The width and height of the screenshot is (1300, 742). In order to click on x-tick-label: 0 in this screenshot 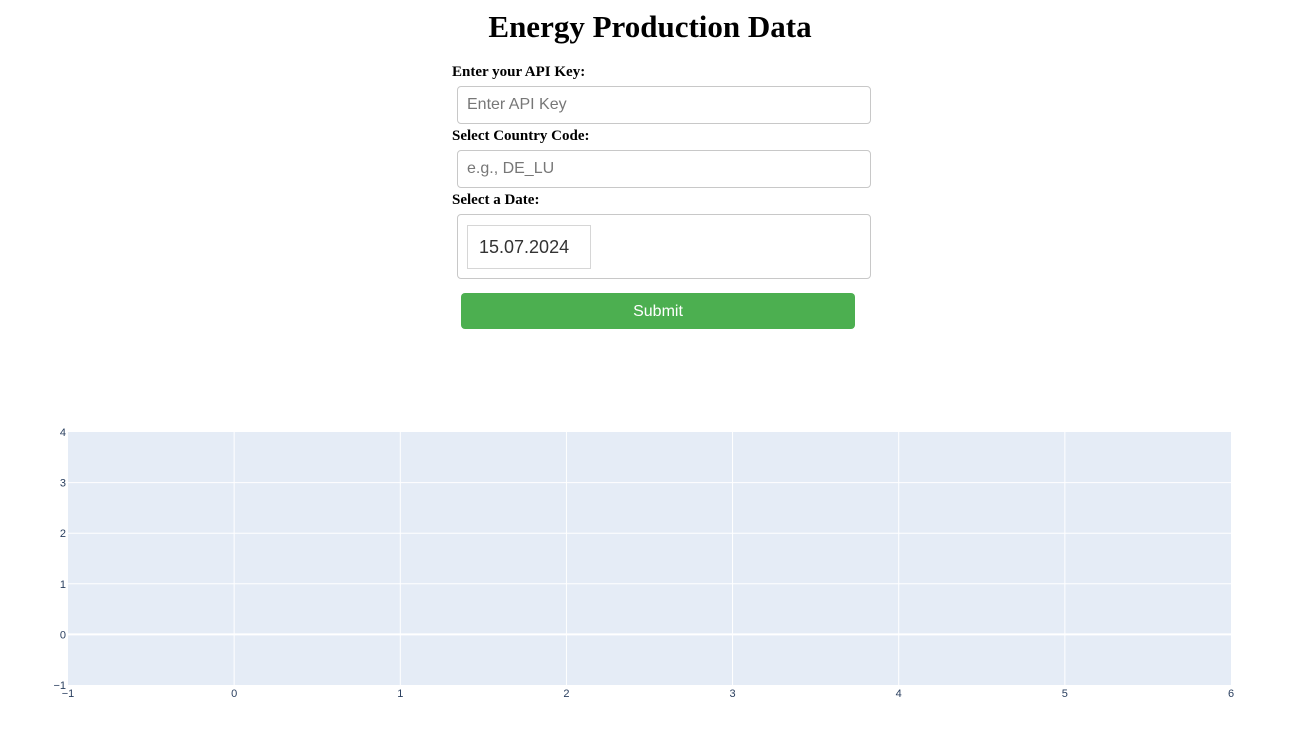, I will do `click(234, 694)`.